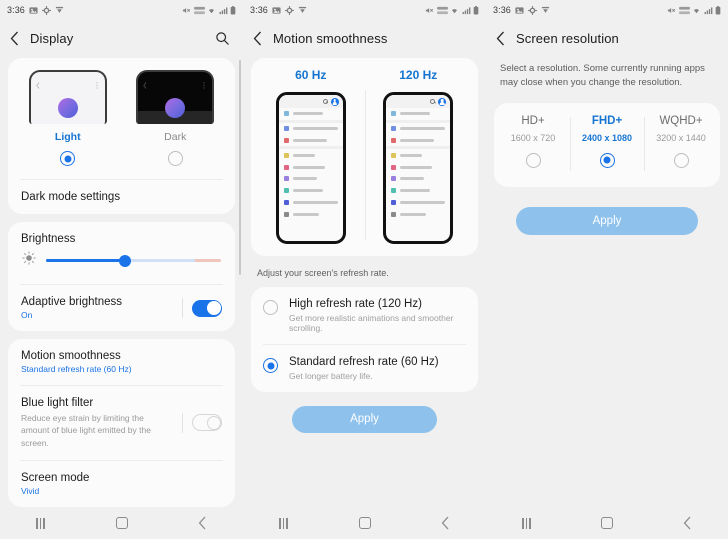  What do you see at coordinates (607, 120) in the screenshot?
I see `resolution-name: FHD+` at bounding box center [607, 120].